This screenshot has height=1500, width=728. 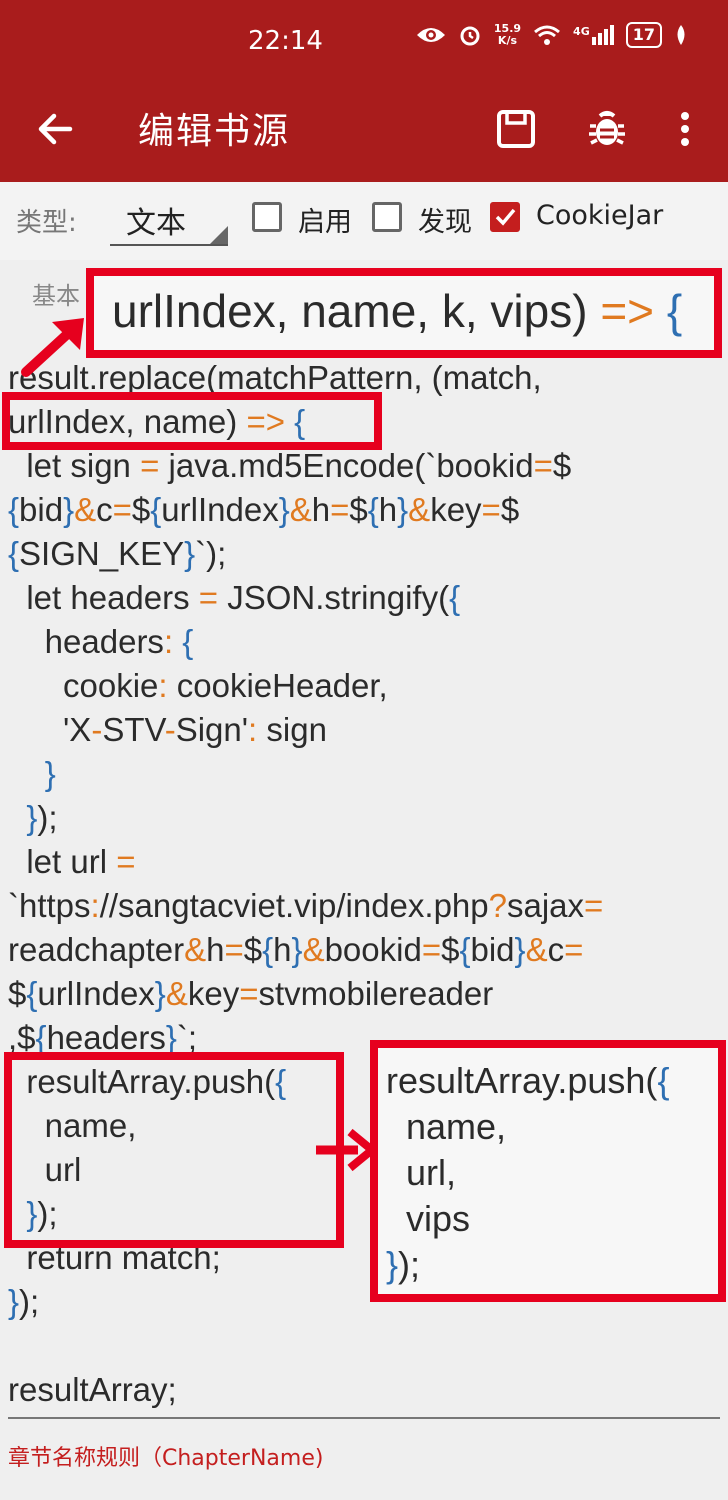 What do you see at coordinates (364, 134) in the screenshot?
I see `toolbar: 编辑书源` at bounding box center [364, 134].